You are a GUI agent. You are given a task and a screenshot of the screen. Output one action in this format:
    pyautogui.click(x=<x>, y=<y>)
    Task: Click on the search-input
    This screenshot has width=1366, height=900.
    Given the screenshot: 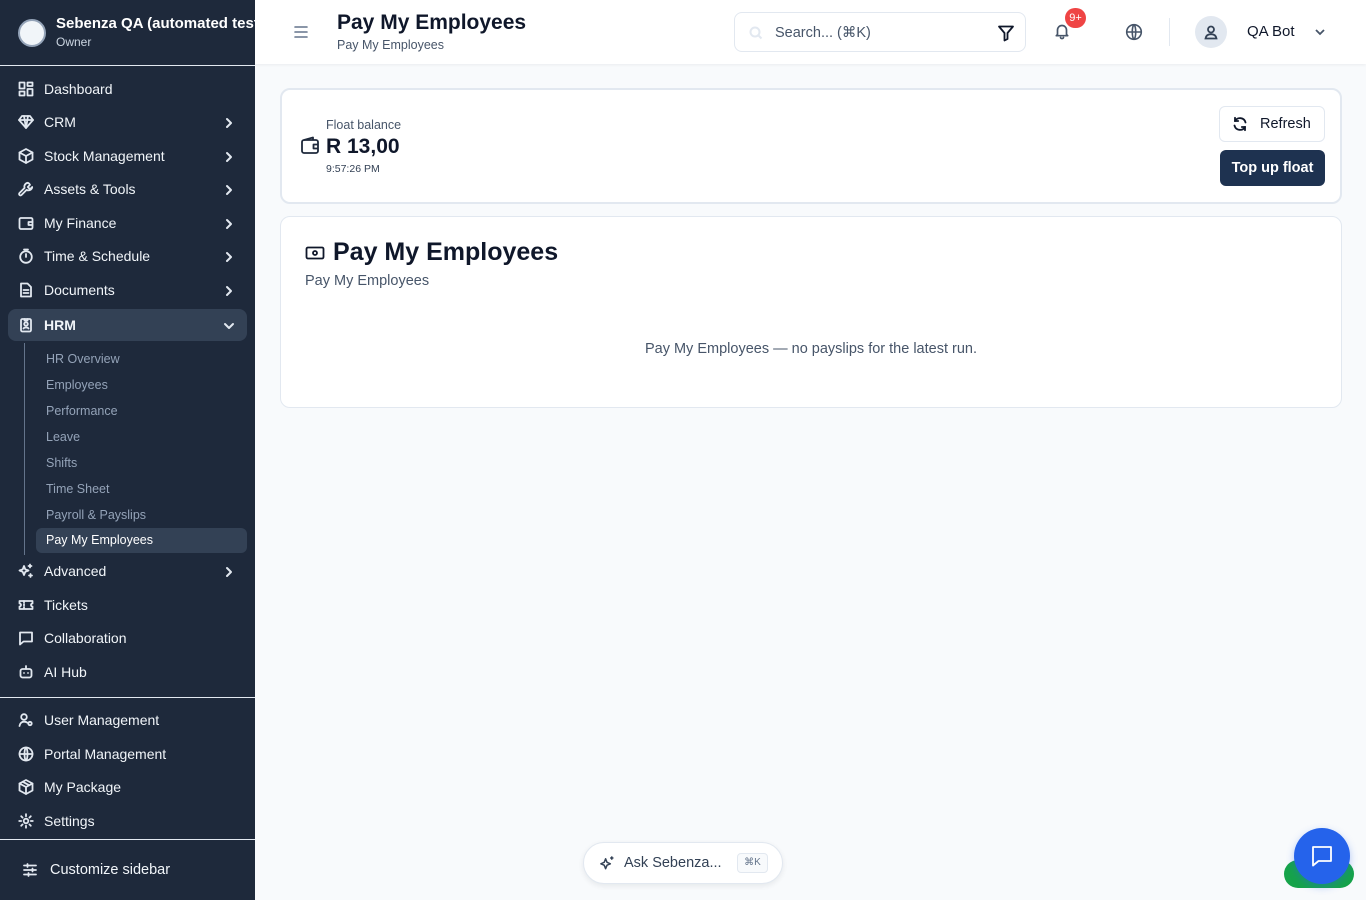 What is the action you would take?
    pyautogui.click(x=875, y=33)
    